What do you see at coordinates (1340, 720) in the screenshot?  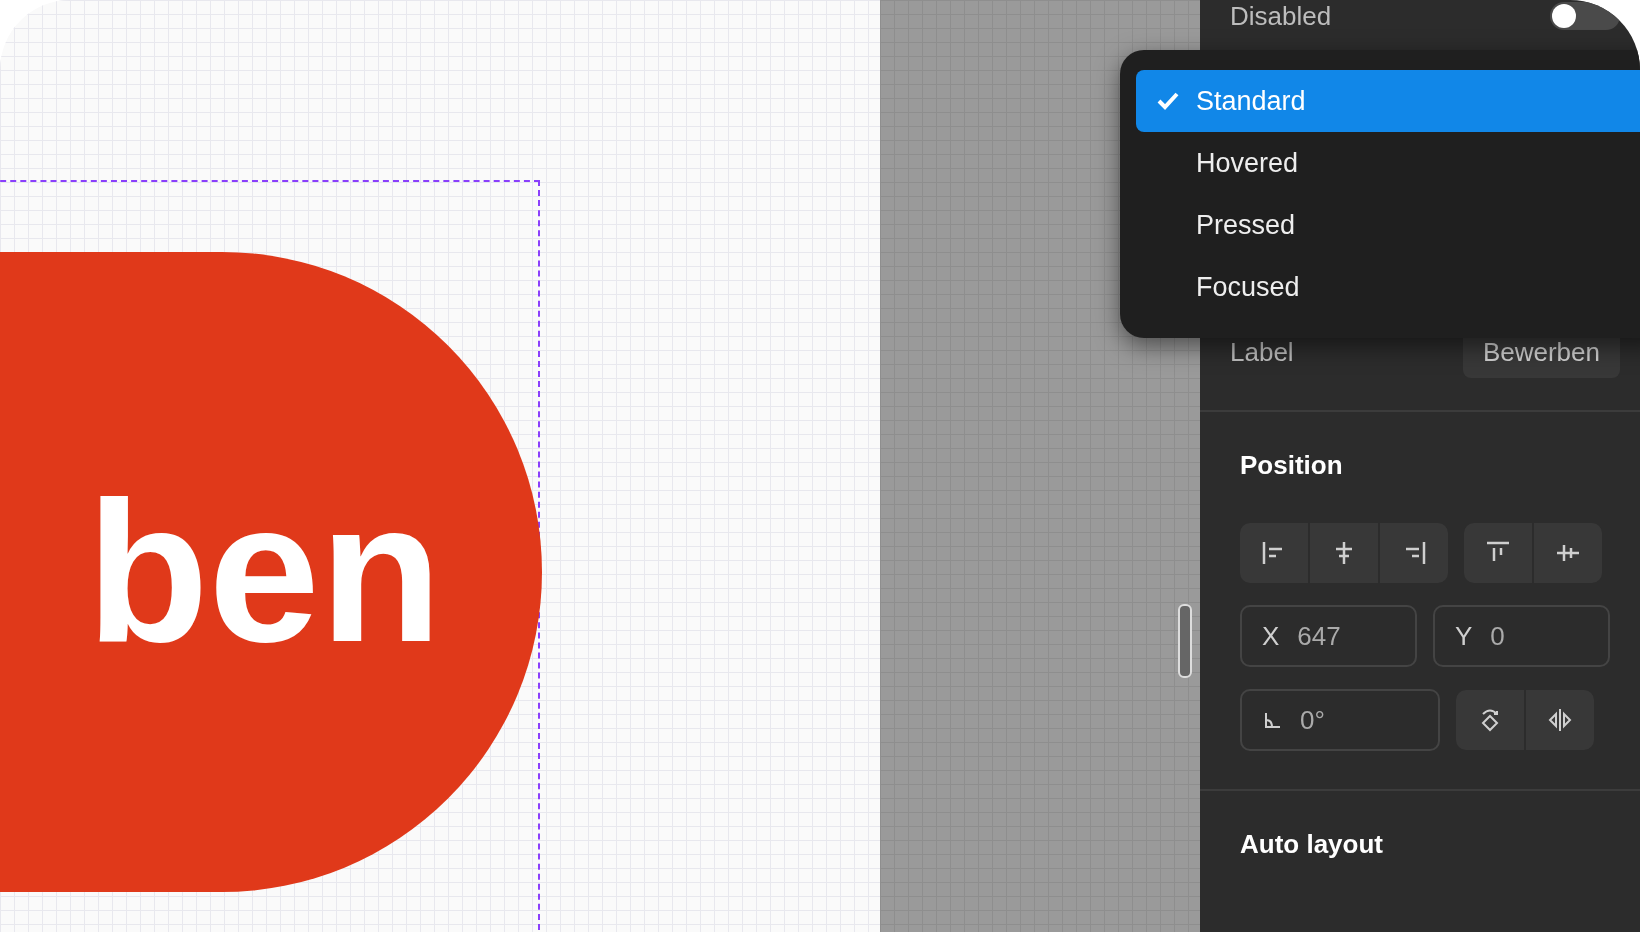 I see `rotation-field: 0°` at bounding box center [1340, 720].